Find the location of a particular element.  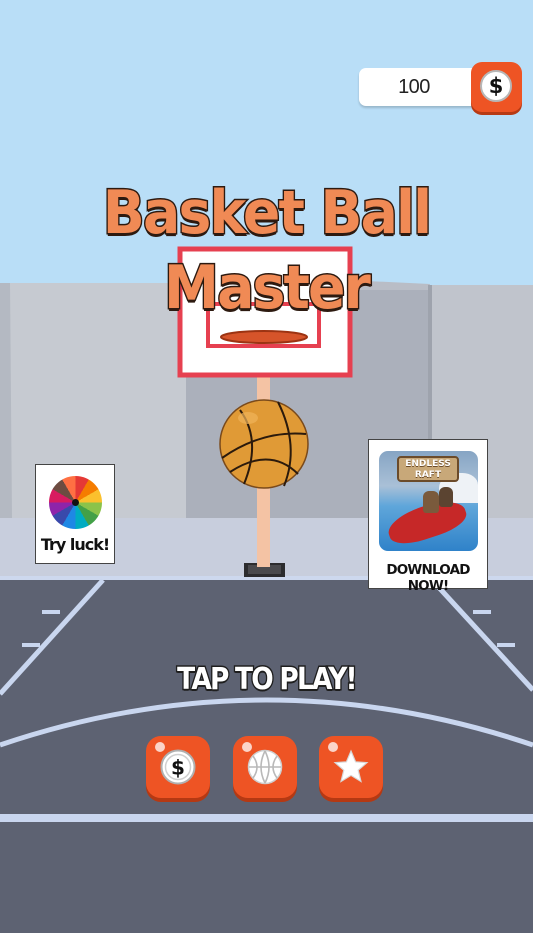

try-luck-button: Try luck! is located at coordinates (75, 514).